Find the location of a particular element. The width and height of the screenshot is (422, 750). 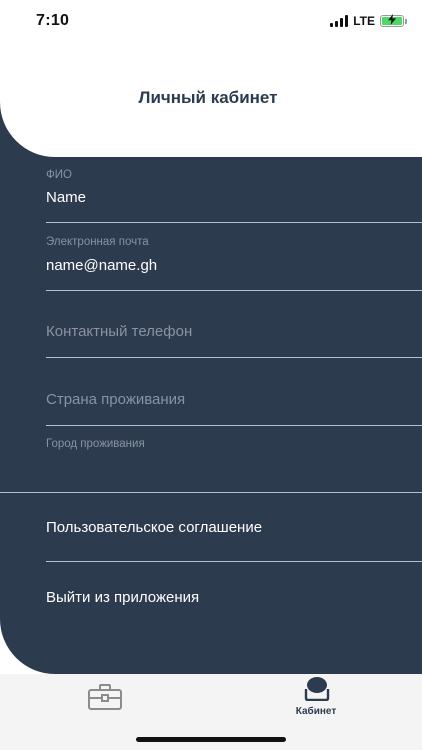

battery-icon is located at coordinates (393, 20).